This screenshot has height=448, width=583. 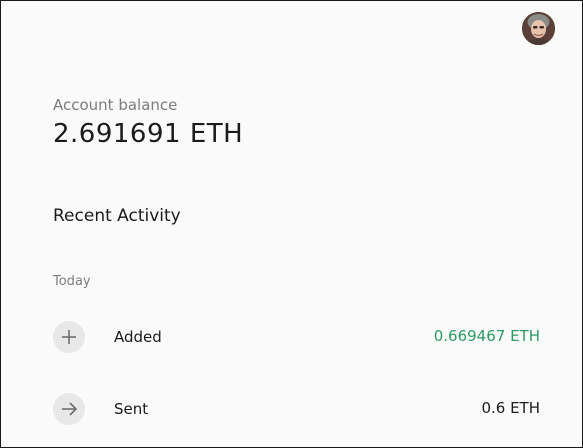 I want to click on plus-icon, so click(x=69, y=337).